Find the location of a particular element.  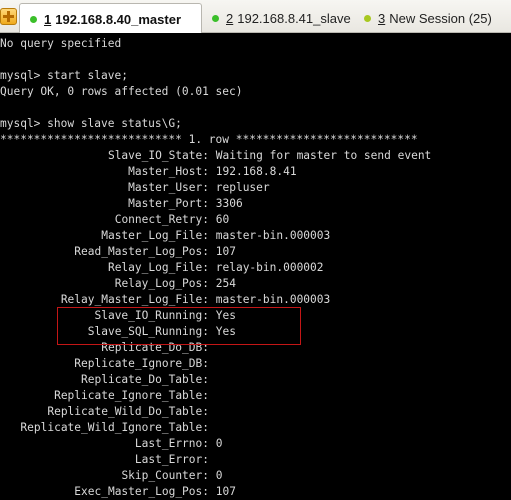

status-field-row: Replicate_Ignore_DB: is located at coordinates (108, 364).